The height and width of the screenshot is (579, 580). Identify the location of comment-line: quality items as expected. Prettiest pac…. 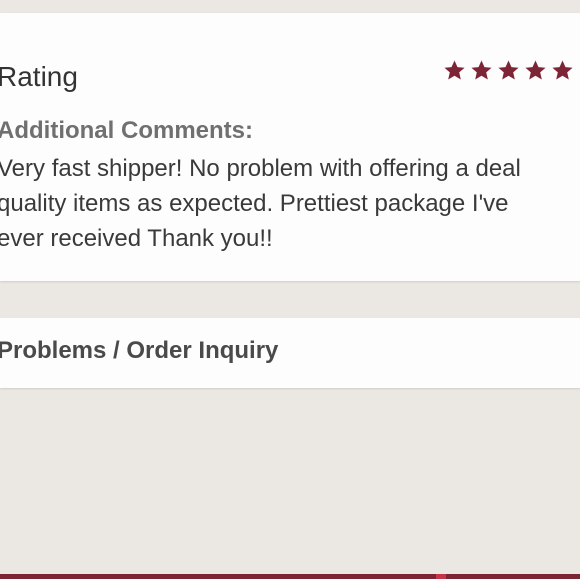
(254, 203).